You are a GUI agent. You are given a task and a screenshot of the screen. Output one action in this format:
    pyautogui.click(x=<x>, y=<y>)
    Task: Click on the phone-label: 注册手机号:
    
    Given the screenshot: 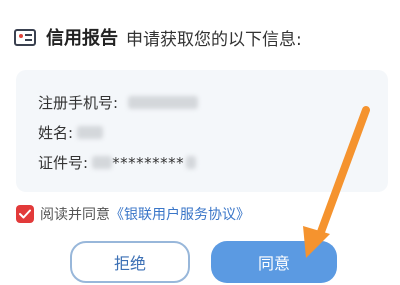 What is the action you would take?
    pyautogui.click(x=78, y=103)
    